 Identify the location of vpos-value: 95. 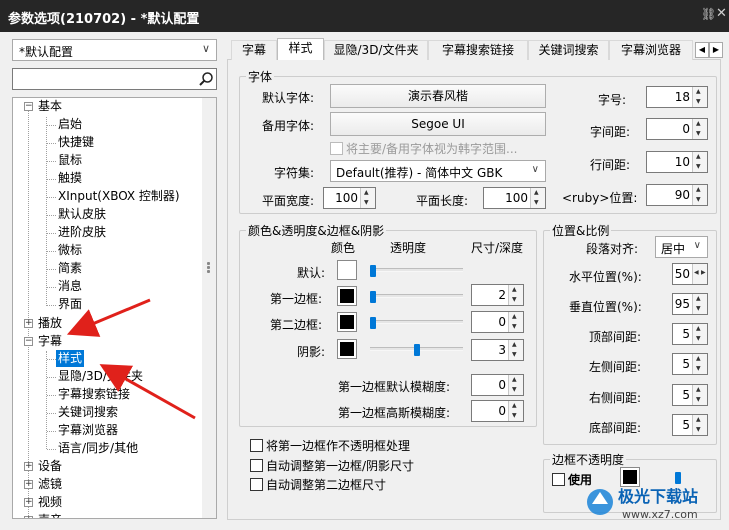
(682, 304).